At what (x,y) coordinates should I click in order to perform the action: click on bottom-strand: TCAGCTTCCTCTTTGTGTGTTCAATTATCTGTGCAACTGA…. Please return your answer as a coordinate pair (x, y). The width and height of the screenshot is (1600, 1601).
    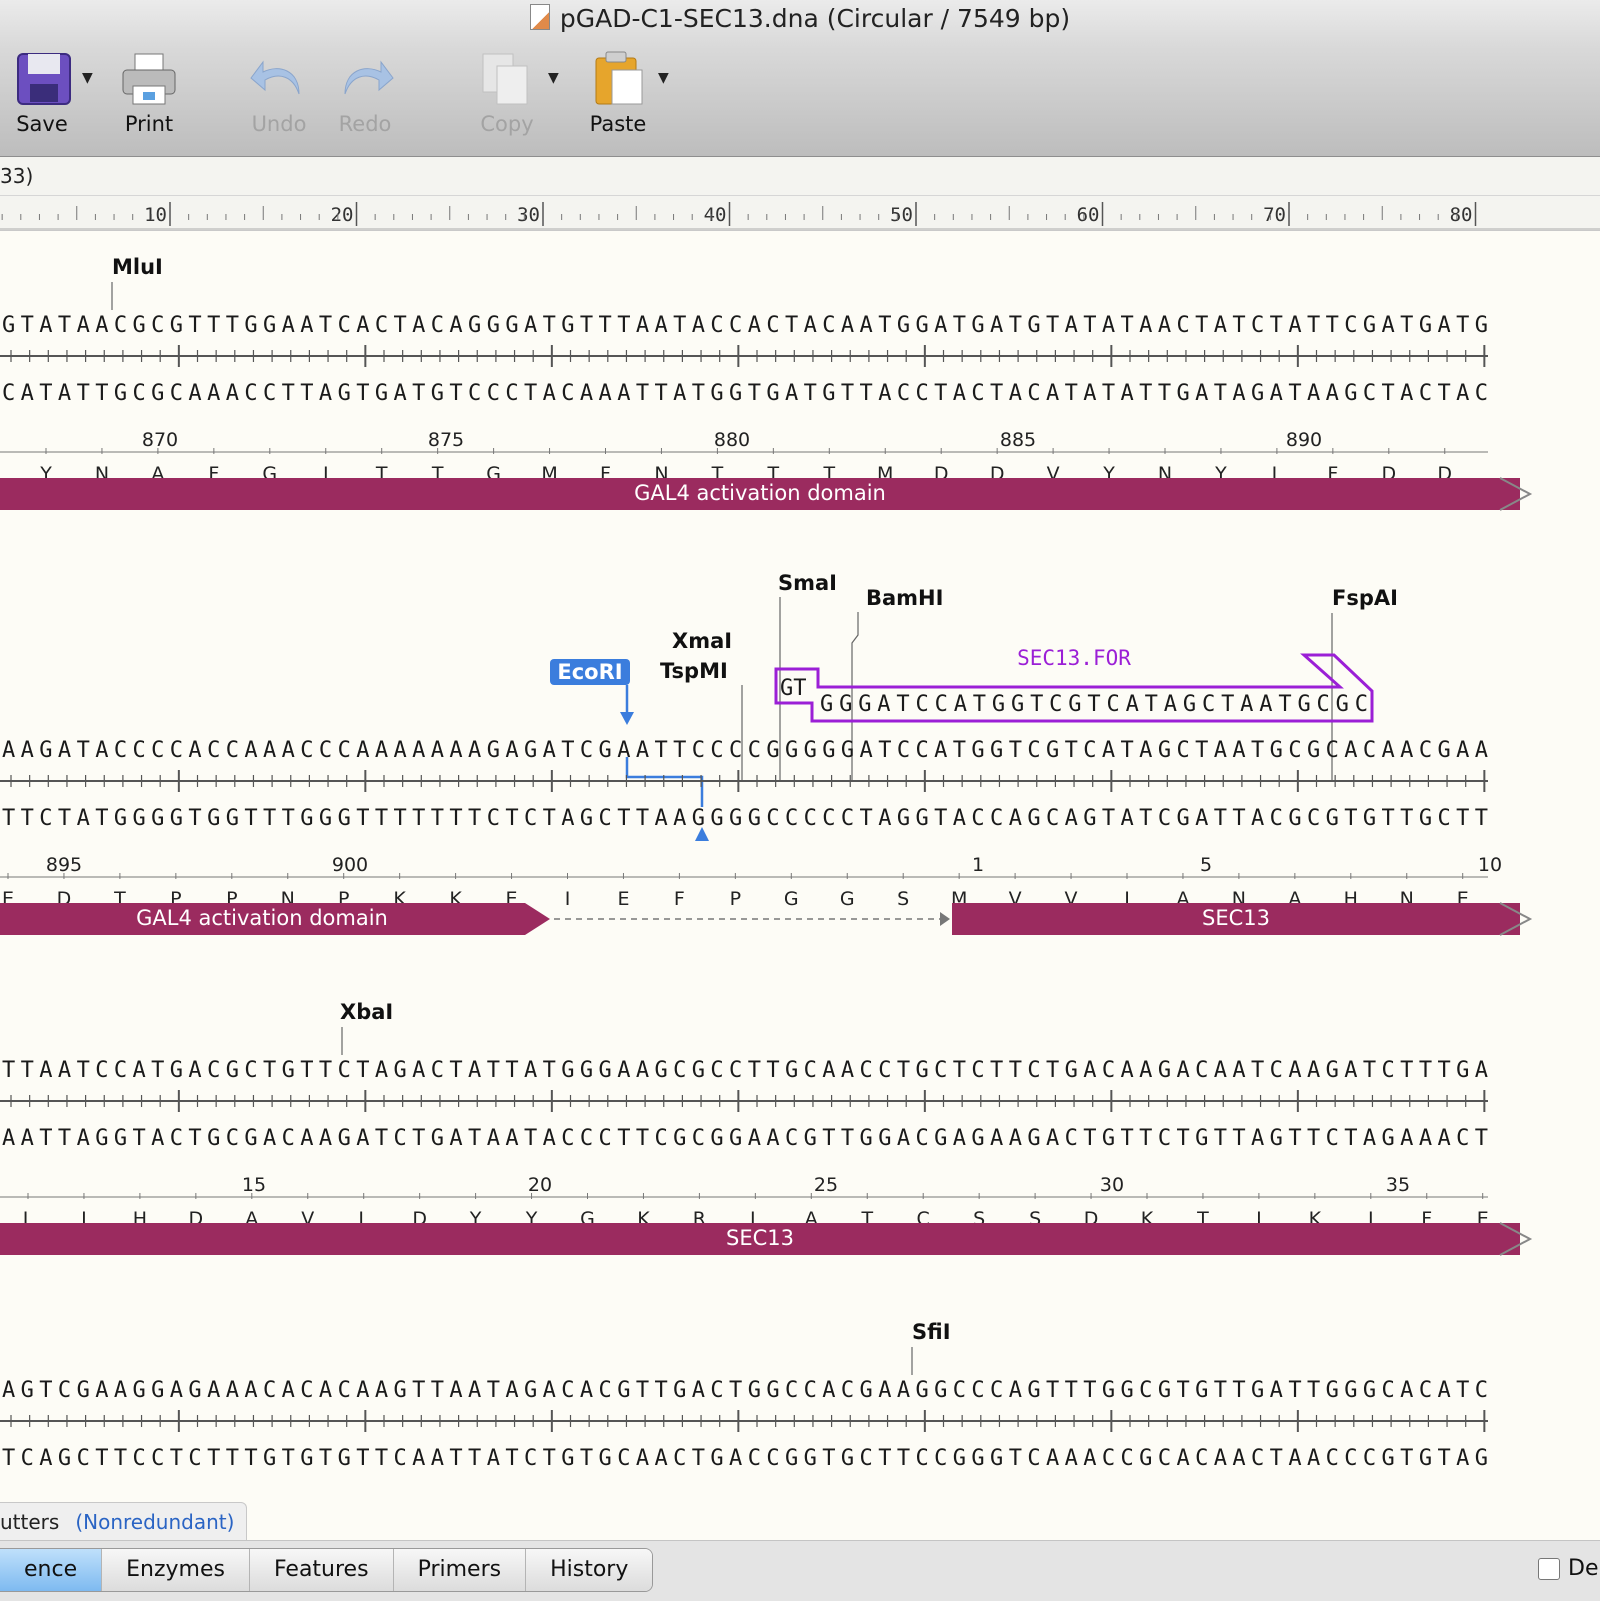
    Looking at the image, I should click on (745, 1458).